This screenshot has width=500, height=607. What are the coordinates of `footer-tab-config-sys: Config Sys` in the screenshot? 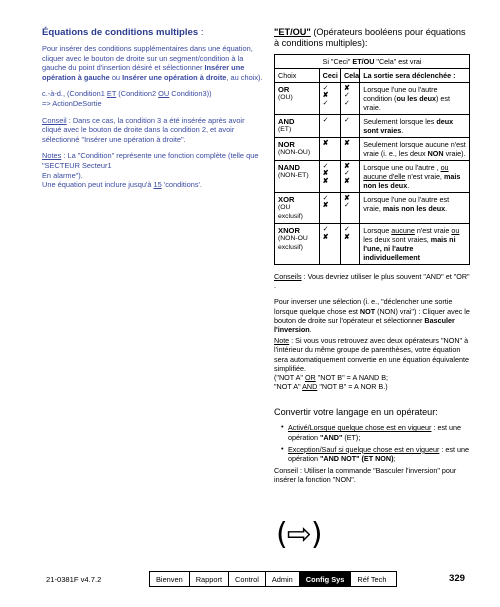 It's located at (325, 579).